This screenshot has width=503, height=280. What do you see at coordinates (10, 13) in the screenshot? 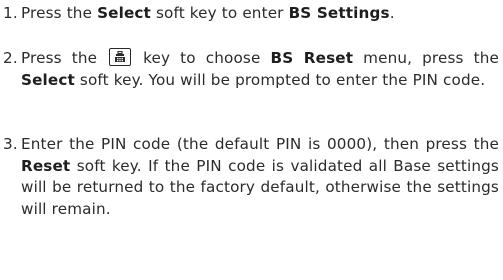
I see `step-number: 1.` at bounding box center [10, 13].